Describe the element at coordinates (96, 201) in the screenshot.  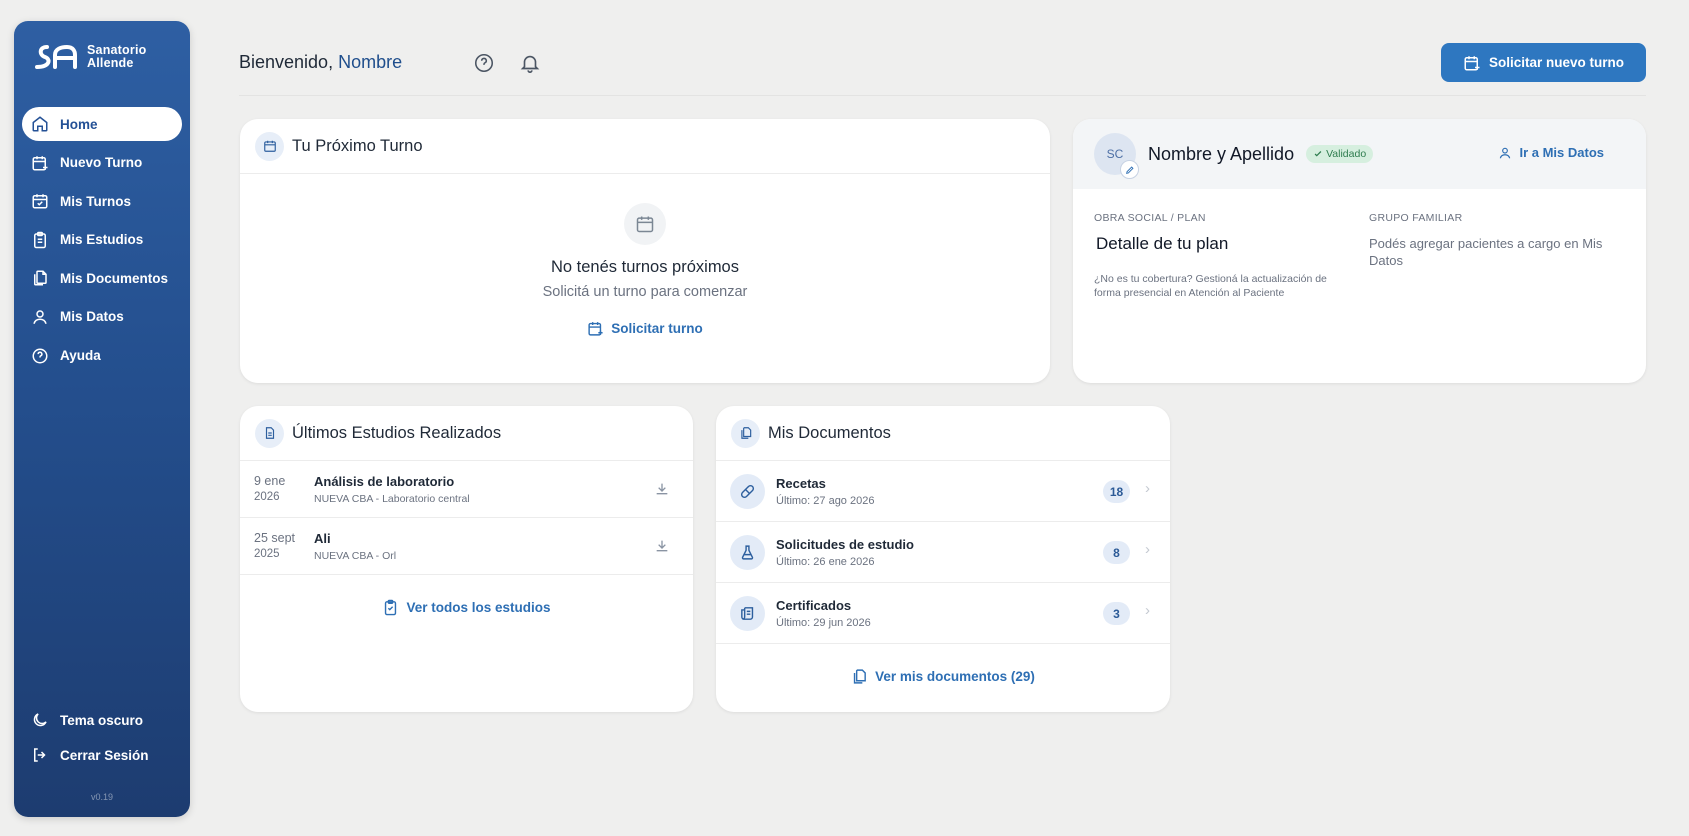
I see `sidebar-item-label: Mis Turnos` at that location.